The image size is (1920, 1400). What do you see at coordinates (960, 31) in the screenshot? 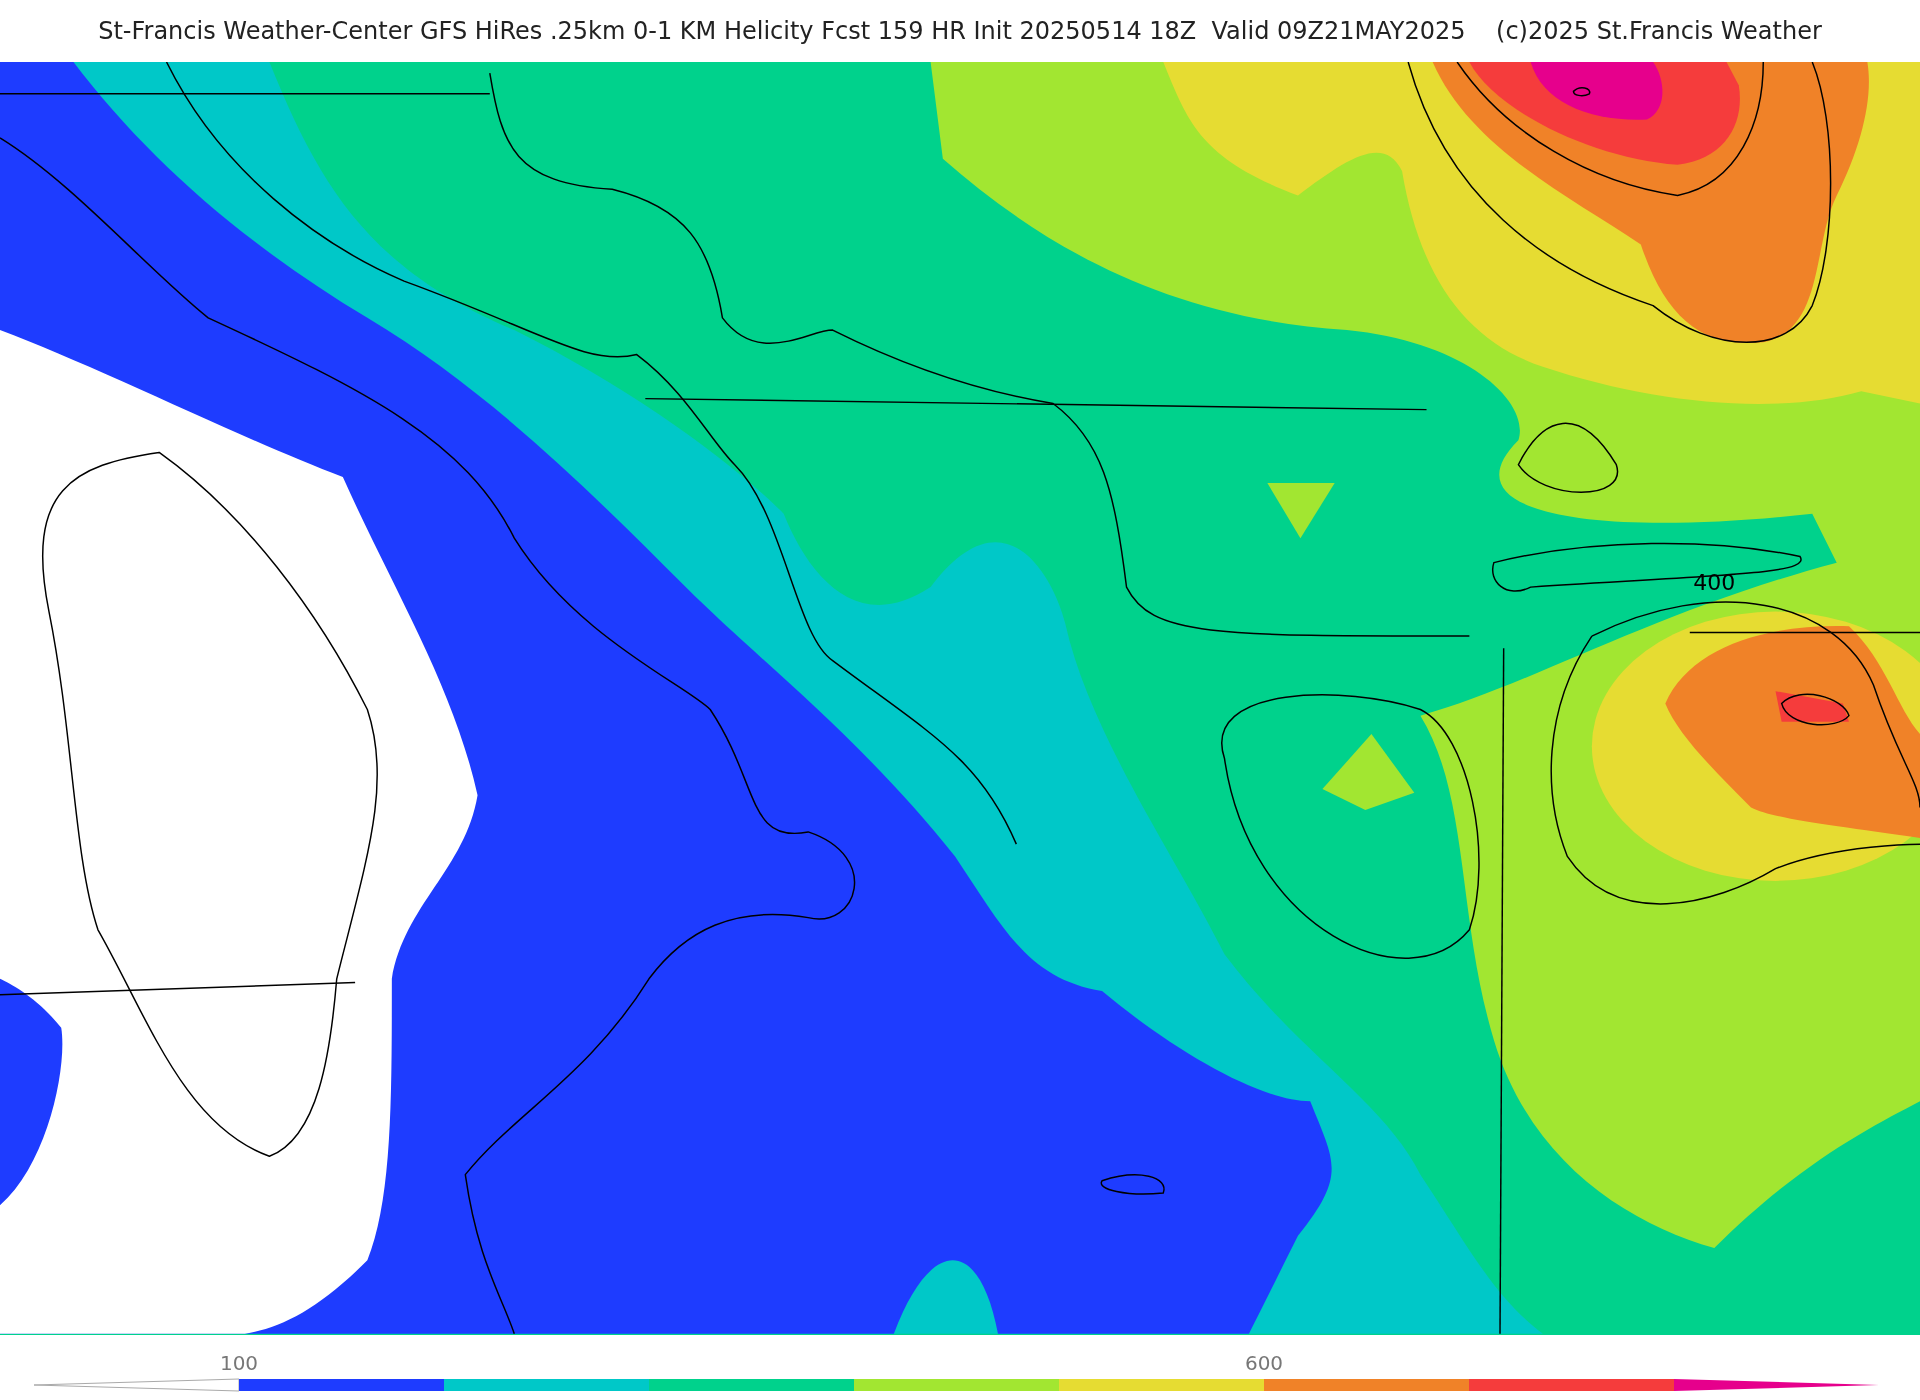
I see `map-title: St-Francis Weather-Center GFS HiRes .25km 0-1 KM Helicity Fcst 159 HR Init 20250514 18Z Valid 09Z21MAY2025 (c)2025 St.Francis Weather` at bounding box center [960, 31].